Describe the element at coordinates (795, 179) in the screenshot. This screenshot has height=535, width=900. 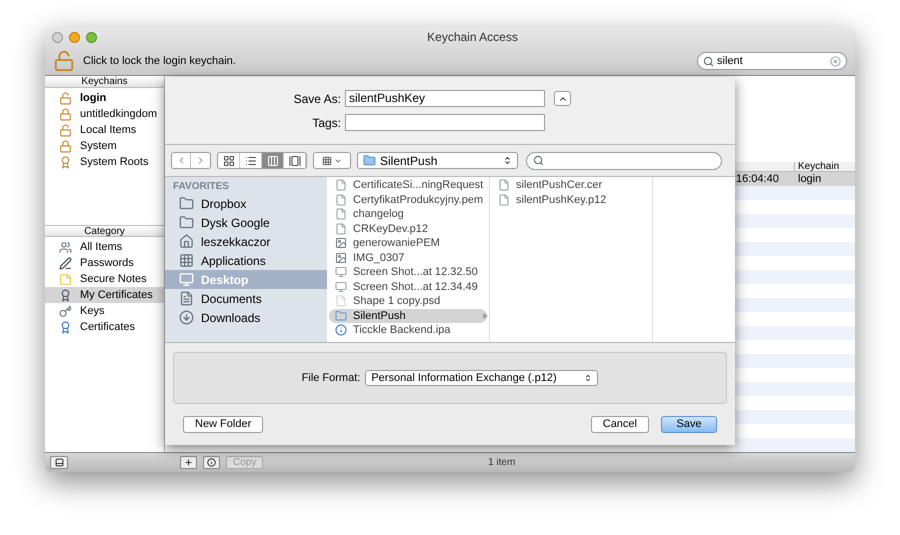
I see `list-row: 16:04:40 login` at that location.